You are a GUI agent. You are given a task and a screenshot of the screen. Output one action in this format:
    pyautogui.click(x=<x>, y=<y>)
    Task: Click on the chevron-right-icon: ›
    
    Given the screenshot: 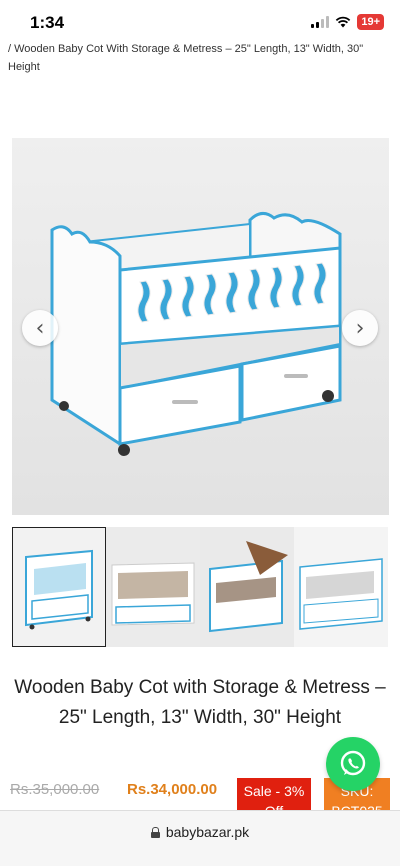 What is the action you would take?
    pyautogui.click(x=360, y=328)
    